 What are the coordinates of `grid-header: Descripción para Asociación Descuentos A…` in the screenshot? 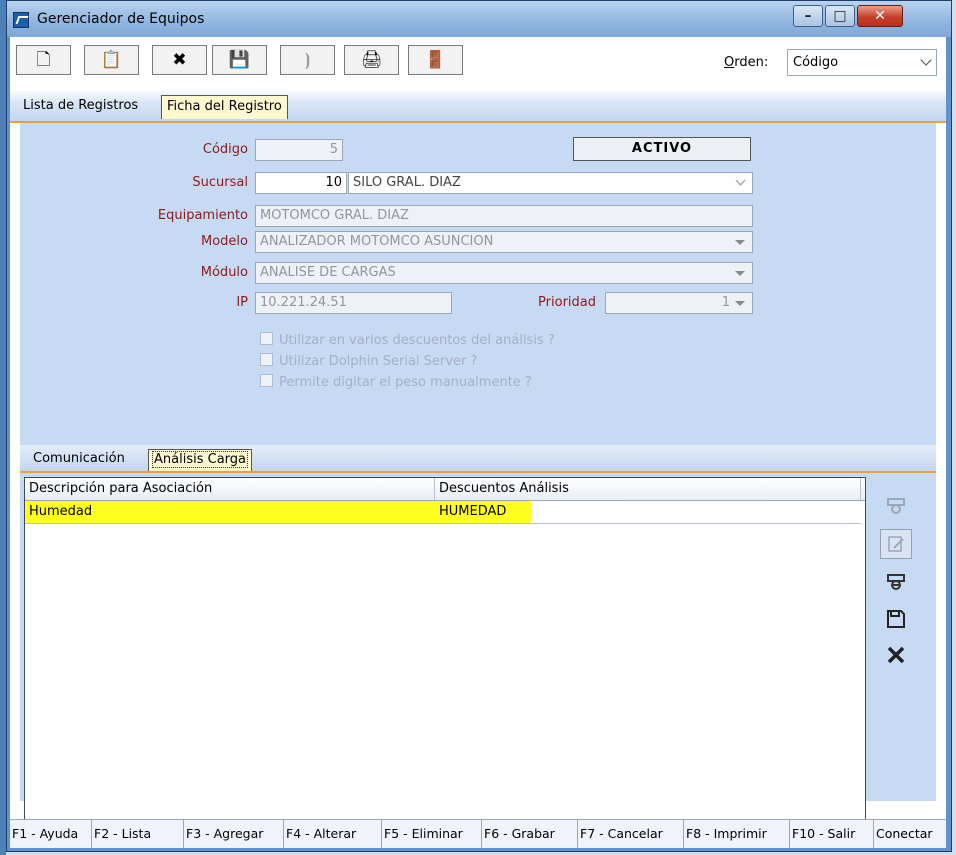 It's located at (445, 489).